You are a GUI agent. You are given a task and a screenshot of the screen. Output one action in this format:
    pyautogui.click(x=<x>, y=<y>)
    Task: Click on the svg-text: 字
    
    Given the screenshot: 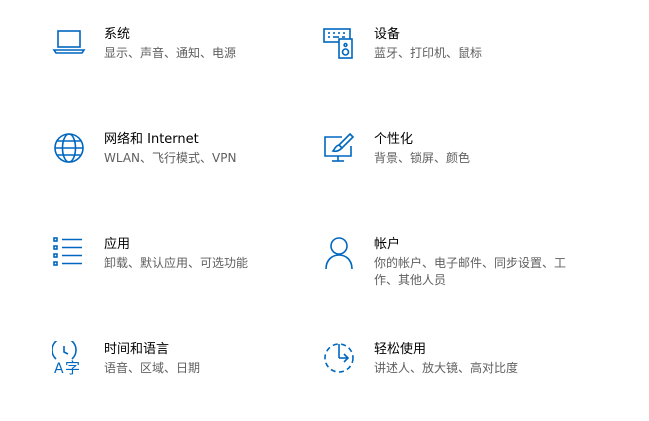 What is the action you would take?
    pyautogui.click(x=72, y=367)
    